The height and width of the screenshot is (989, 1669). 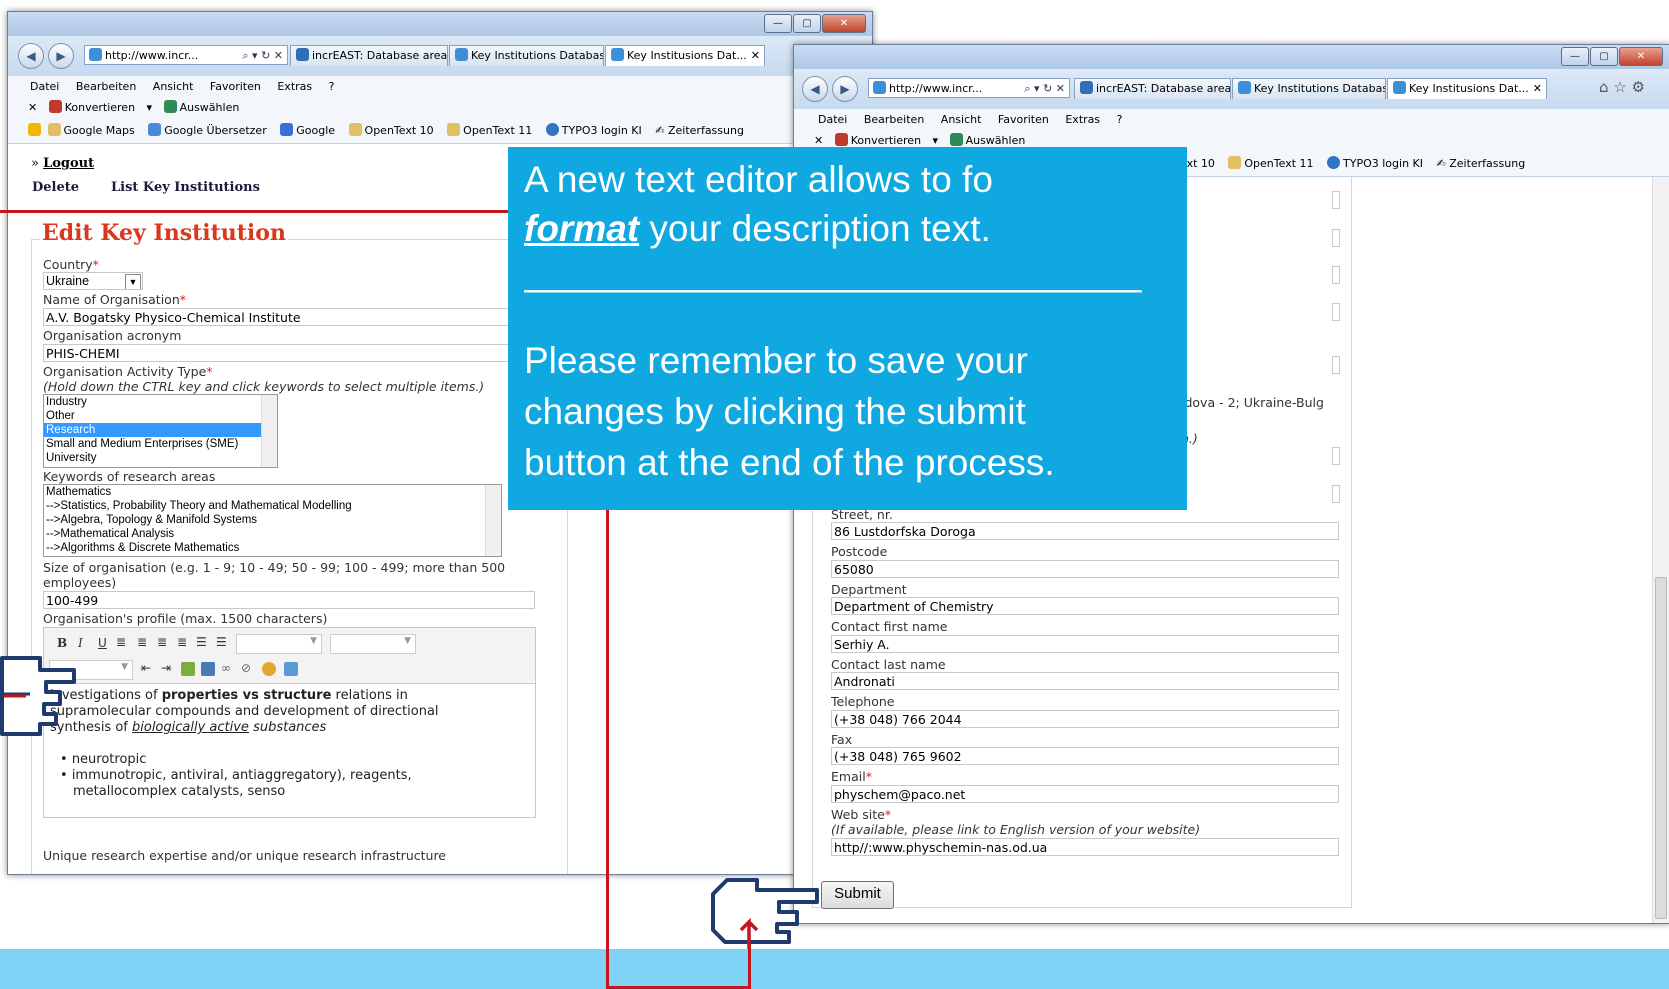 I want to click on last-name-input: Andronati, so click(x=1085, y=681).